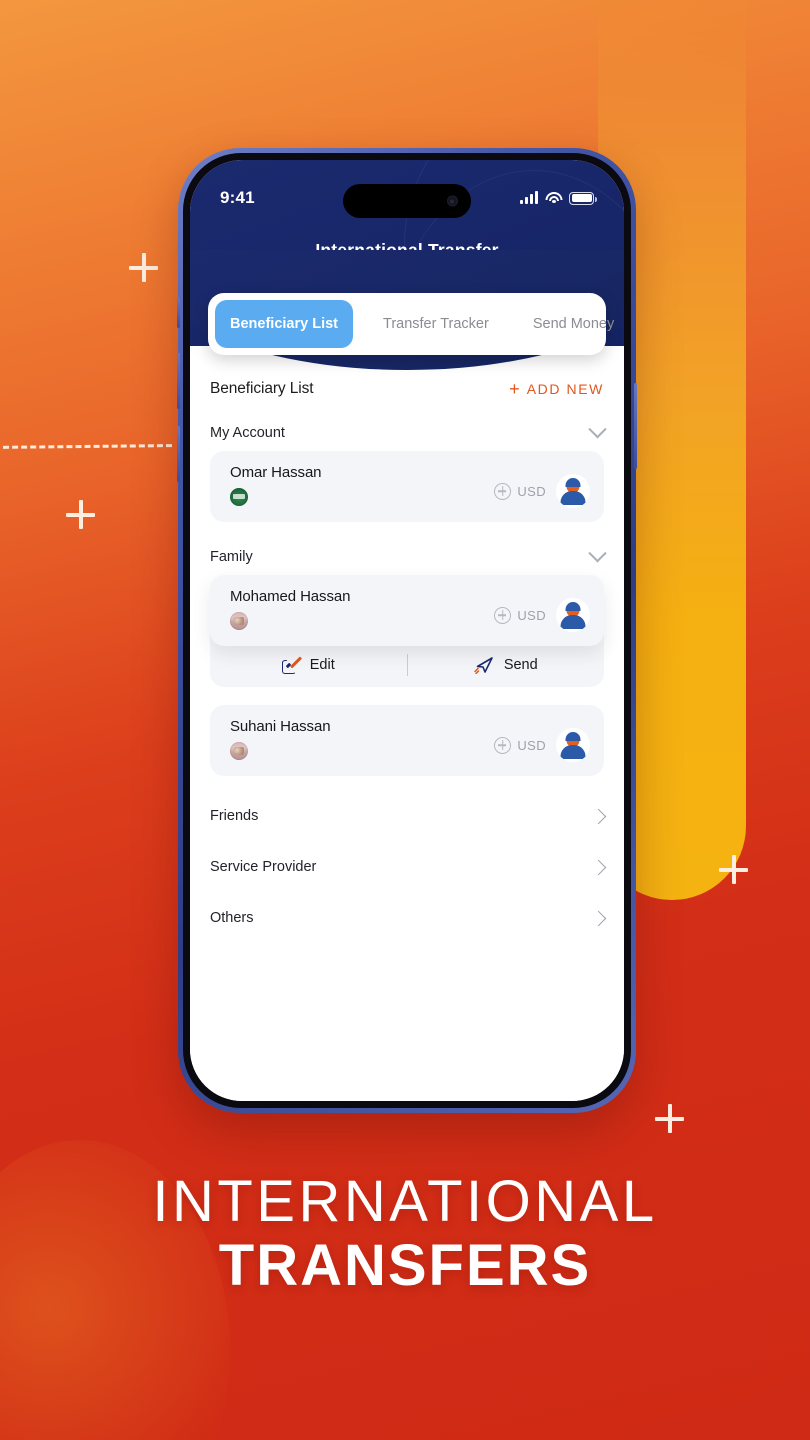 This screenshot has width=810, height=1440. Describe the element at coordinates (231, 557) in the screenshot. I see `group-label: Family` at that location.